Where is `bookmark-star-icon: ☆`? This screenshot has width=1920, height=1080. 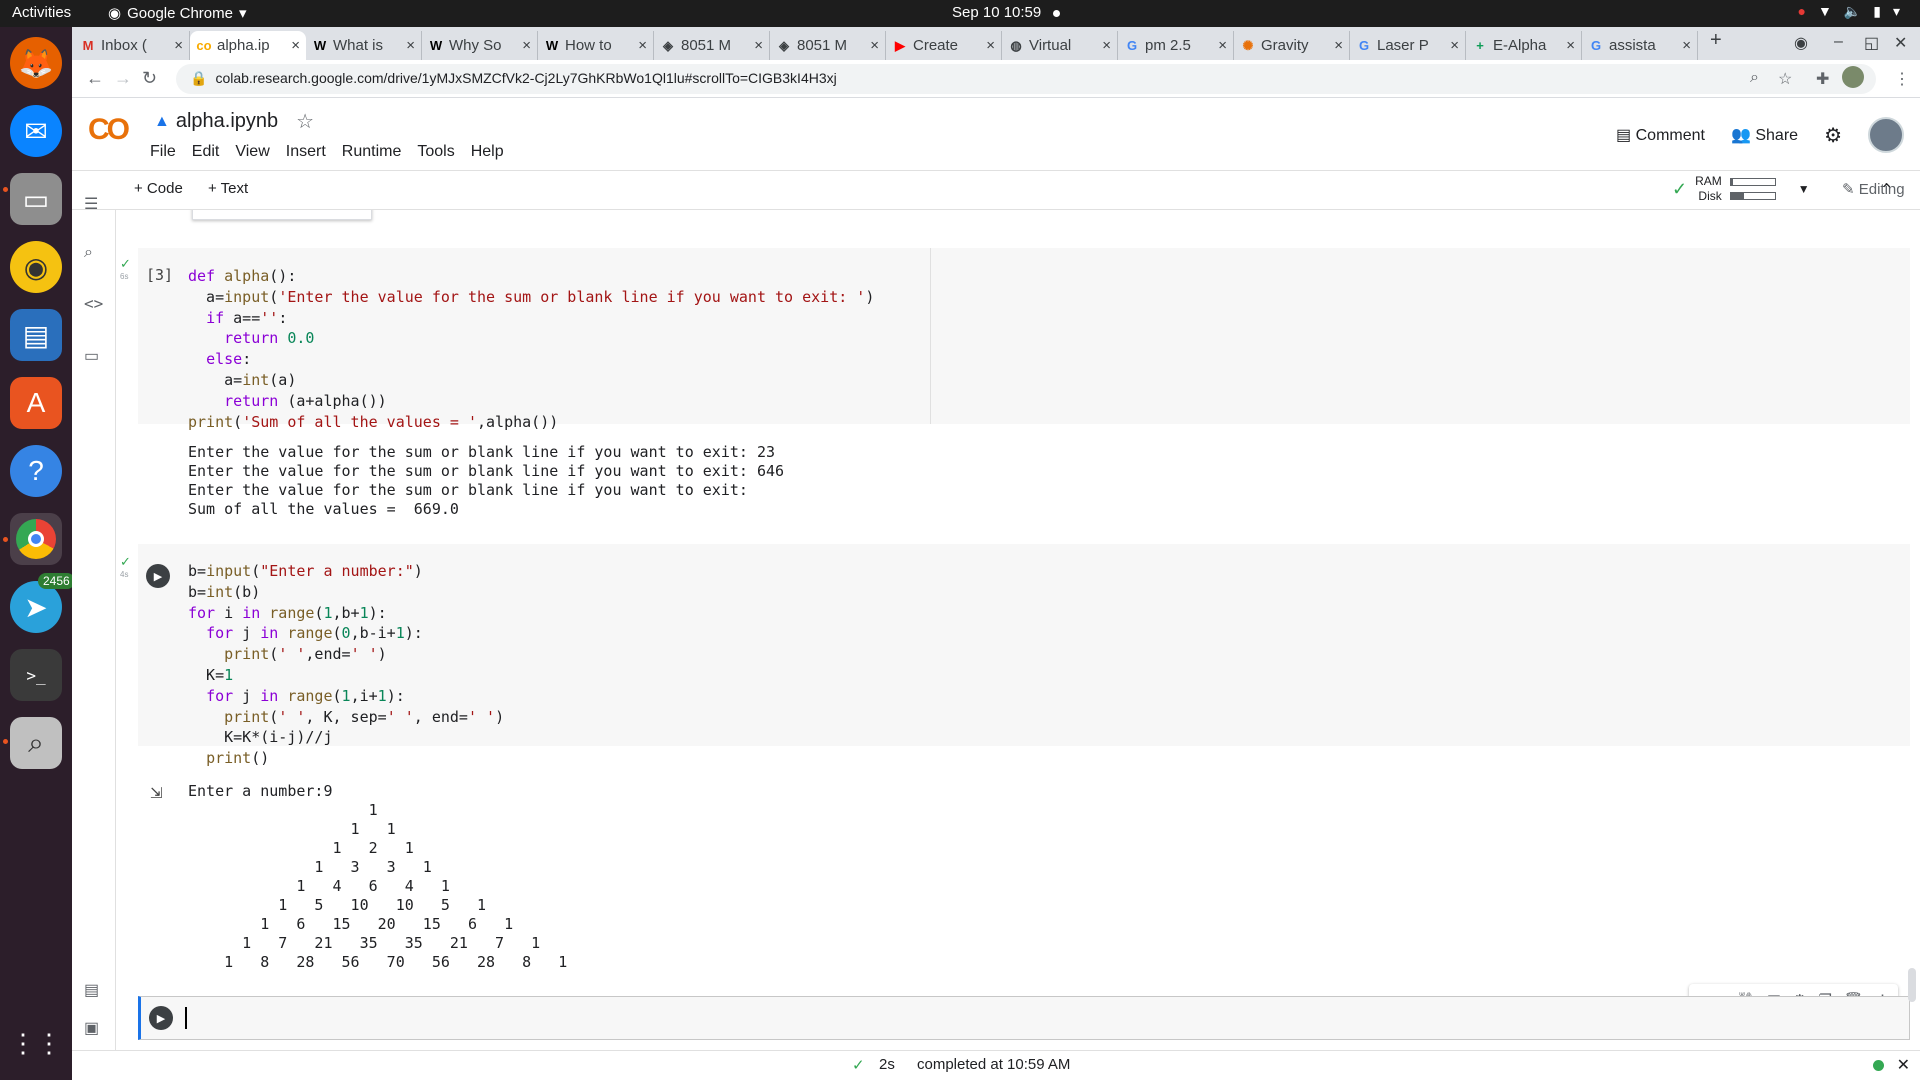 bookmark-star-icon: ☆ is located at coordinates (1785, 79).